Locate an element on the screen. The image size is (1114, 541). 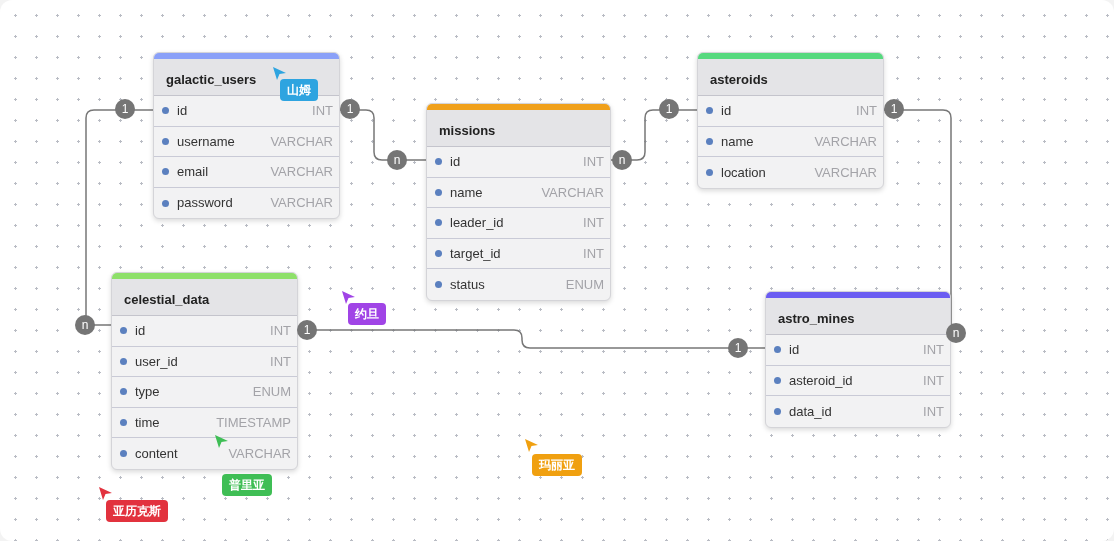
user-label: 亚历克斯 is located at coordinates (137, 511).